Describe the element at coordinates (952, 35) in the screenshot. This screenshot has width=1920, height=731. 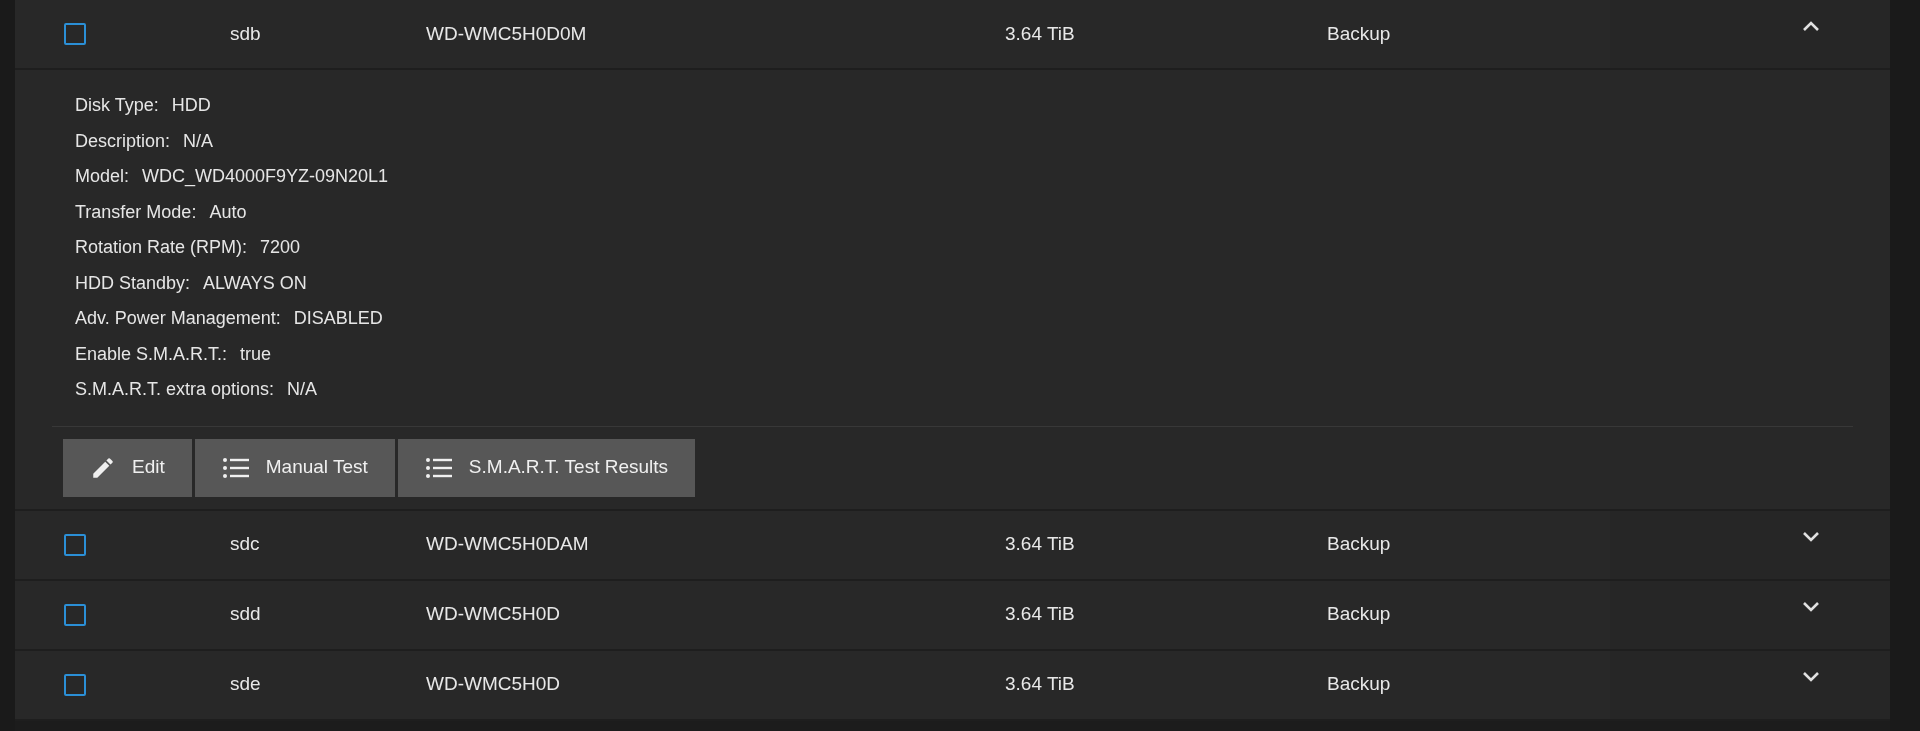
I see `table-row: sdb WD-WMC5H0D0M 3.64 TiB Backup` at that location.